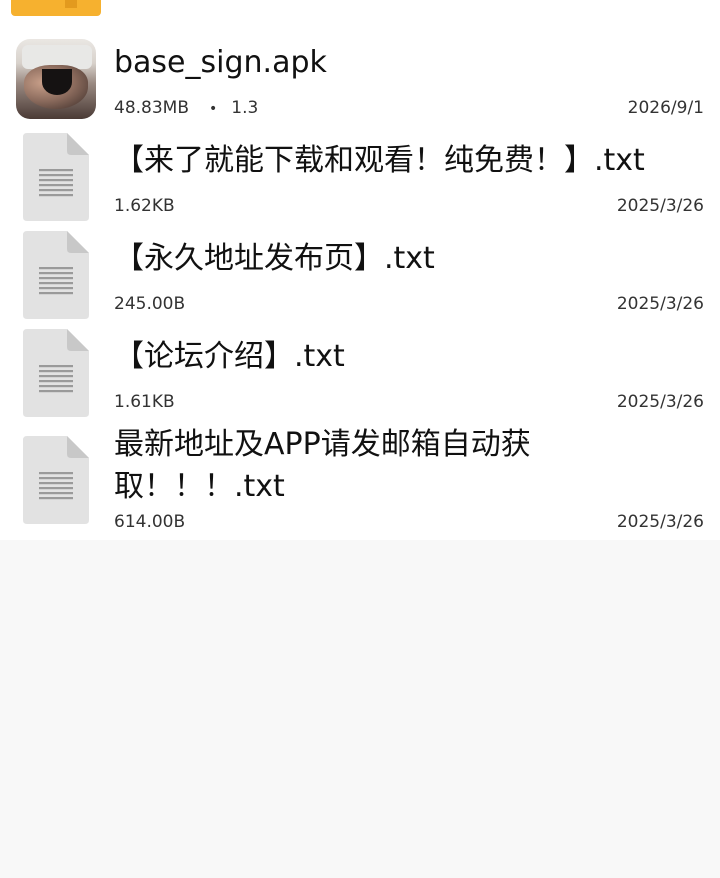 The image size is (720, 878). What do you see at coordinates (360, 373) in the screenshot?
I see `list-item: 【论坛介绍】.txt 1.61KB 2025/3/26` at bounding box center [360, 373].